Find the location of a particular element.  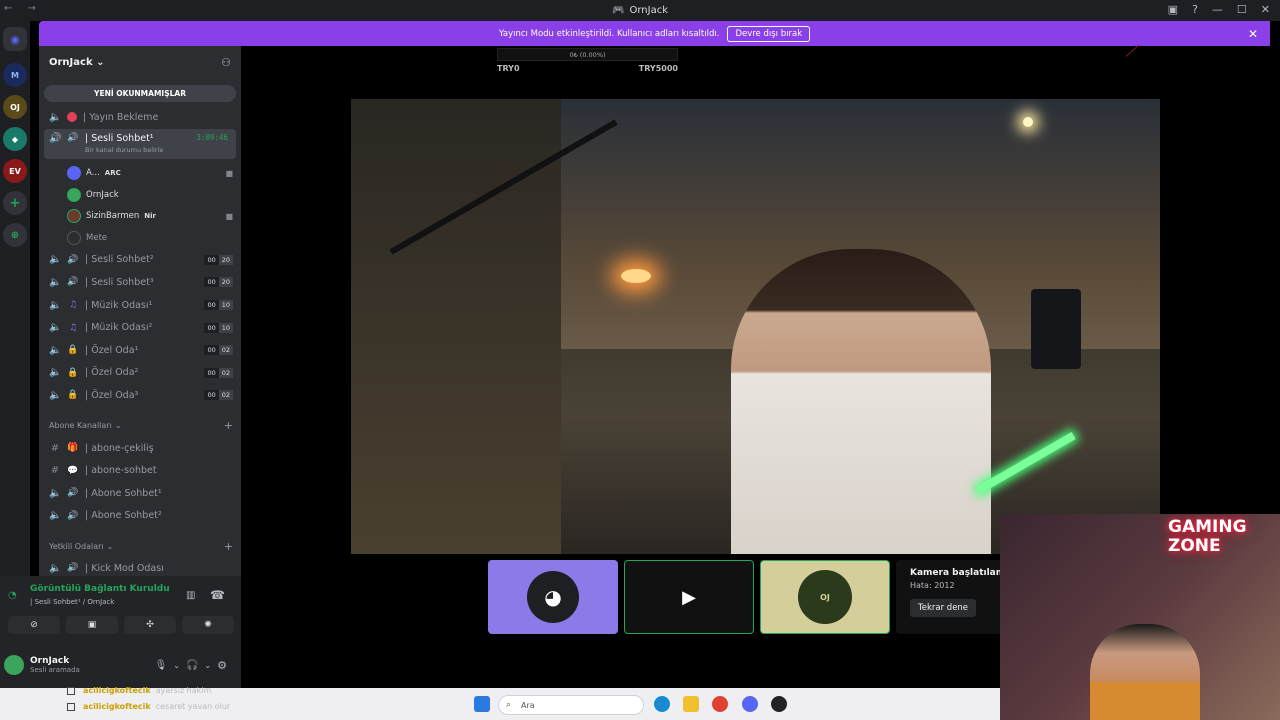

user-limit-badge: 00 20 is located at coordinates (218, 259).